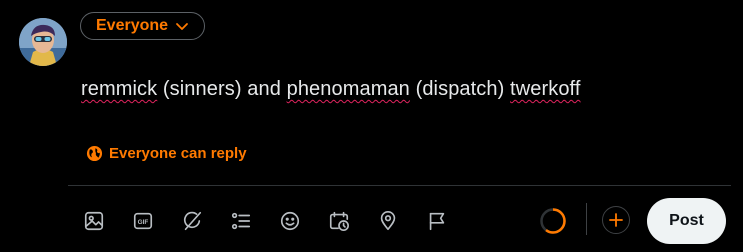 This screenshot has height=252, width=743. I want to click on grok-button, so click(192, 221).